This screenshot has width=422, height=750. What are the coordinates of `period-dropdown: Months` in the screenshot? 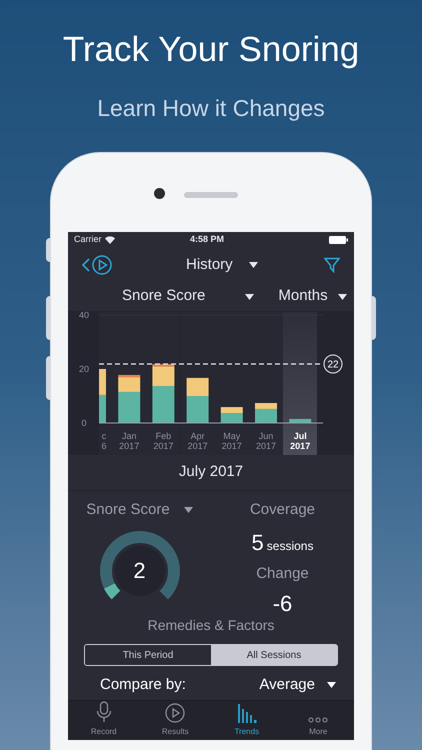 It's located at (312, 296).